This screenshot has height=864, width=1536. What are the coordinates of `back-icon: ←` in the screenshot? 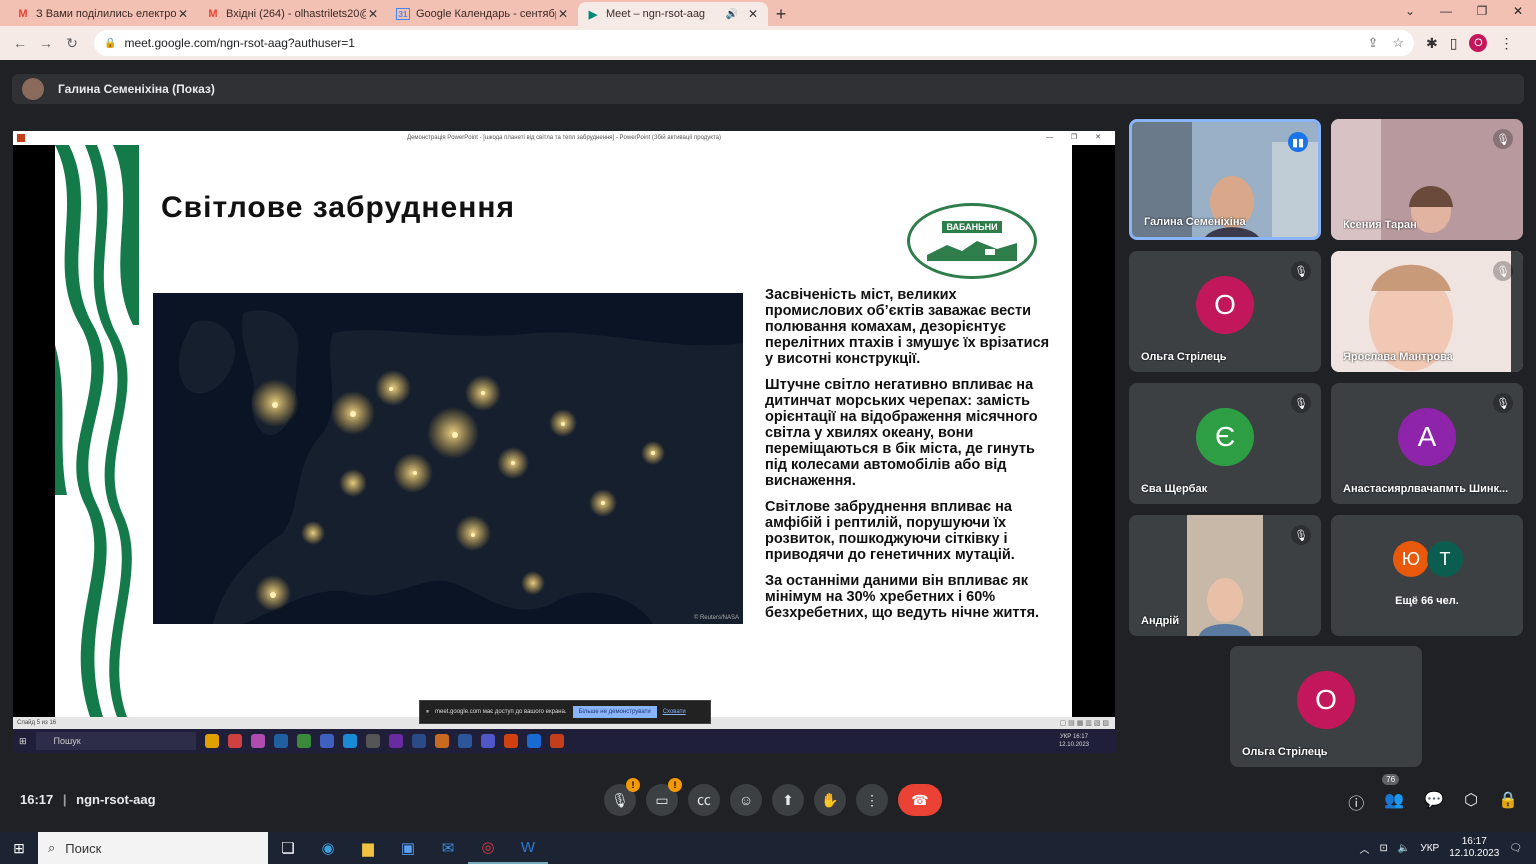 It's located at (20, 43).